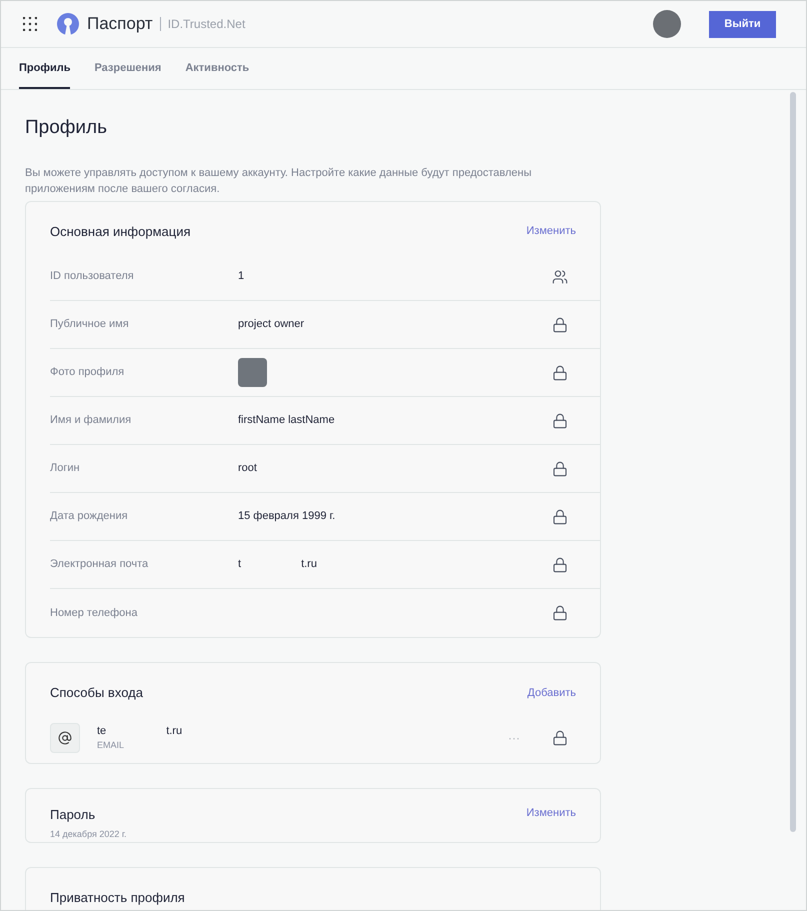  I want to click on field-value: 1, so click(241, 276).